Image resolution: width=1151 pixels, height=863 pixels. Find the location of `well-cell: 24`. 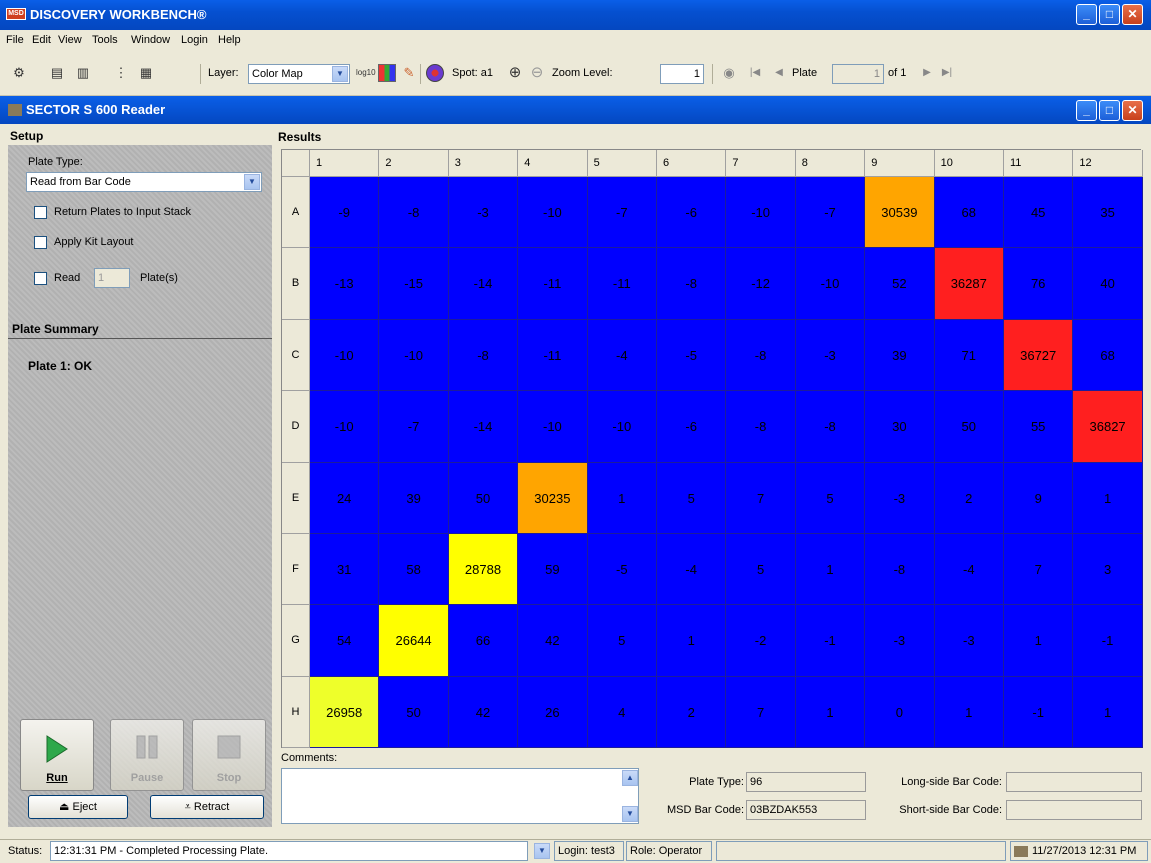

well-cell: 24 is located at coordinates (345, 498).